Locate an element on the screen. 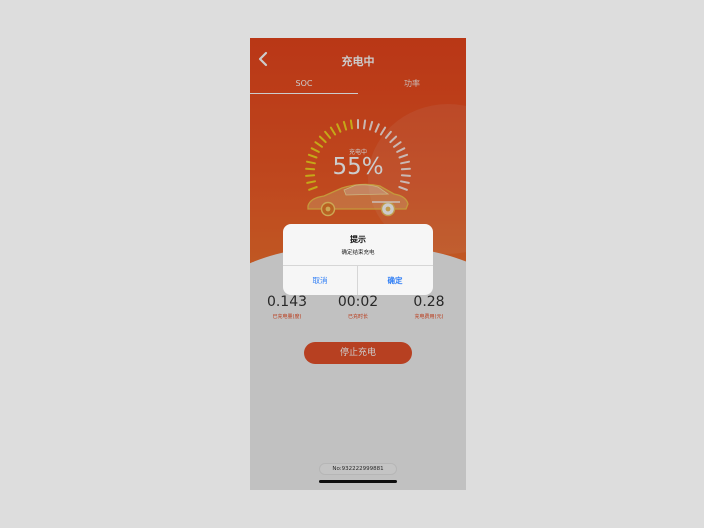  confirm-dialog: 提示 确定结束充电 取消 确定 is located at coordinates (358, 259).